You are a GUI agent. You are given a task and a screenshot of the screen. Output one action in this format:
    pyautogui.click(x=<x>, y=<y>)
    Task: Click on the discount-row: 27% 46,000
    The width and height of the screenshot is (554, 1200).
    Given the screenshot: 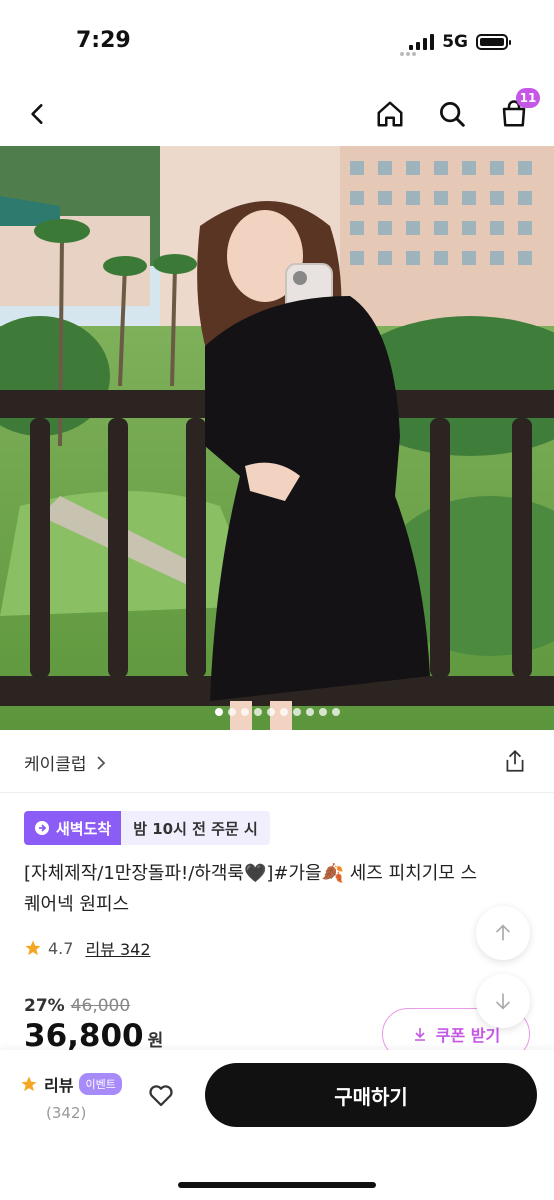 What is the action you would take?
    pyautogui.click(x=77, y=1006)
    